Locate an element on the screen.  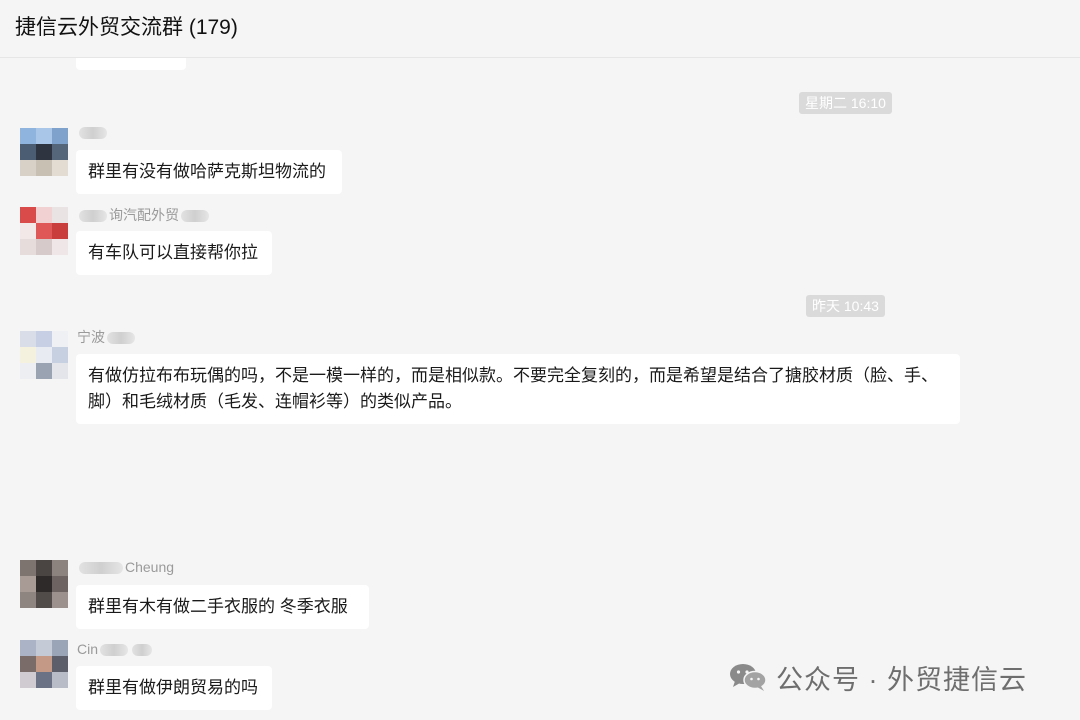
timestamp: 星期二 16:10 is located at coordinates (845, 103).